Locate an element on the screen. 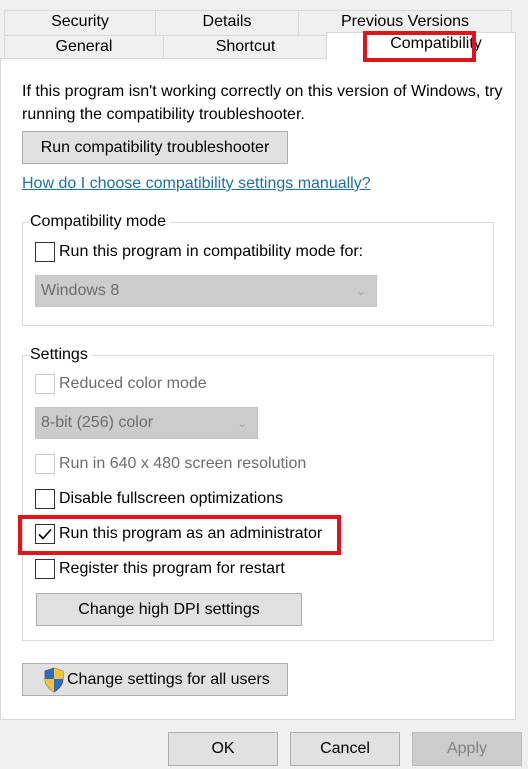  tab-compatibility: Compatibility is located at coordinates (421, 46).